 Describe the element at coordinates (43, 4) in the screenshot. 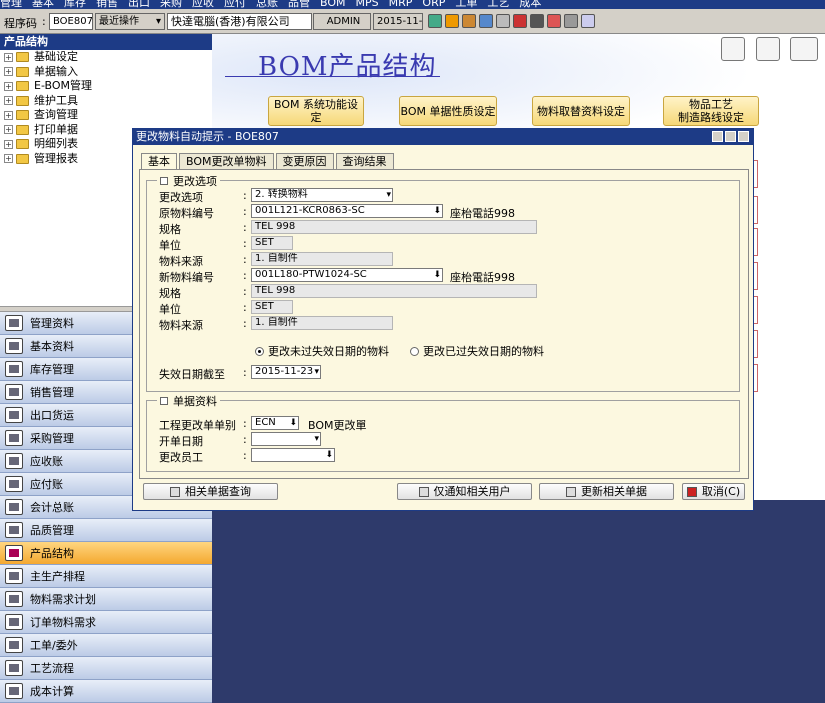

I see `menu-item: 基本` at that location.